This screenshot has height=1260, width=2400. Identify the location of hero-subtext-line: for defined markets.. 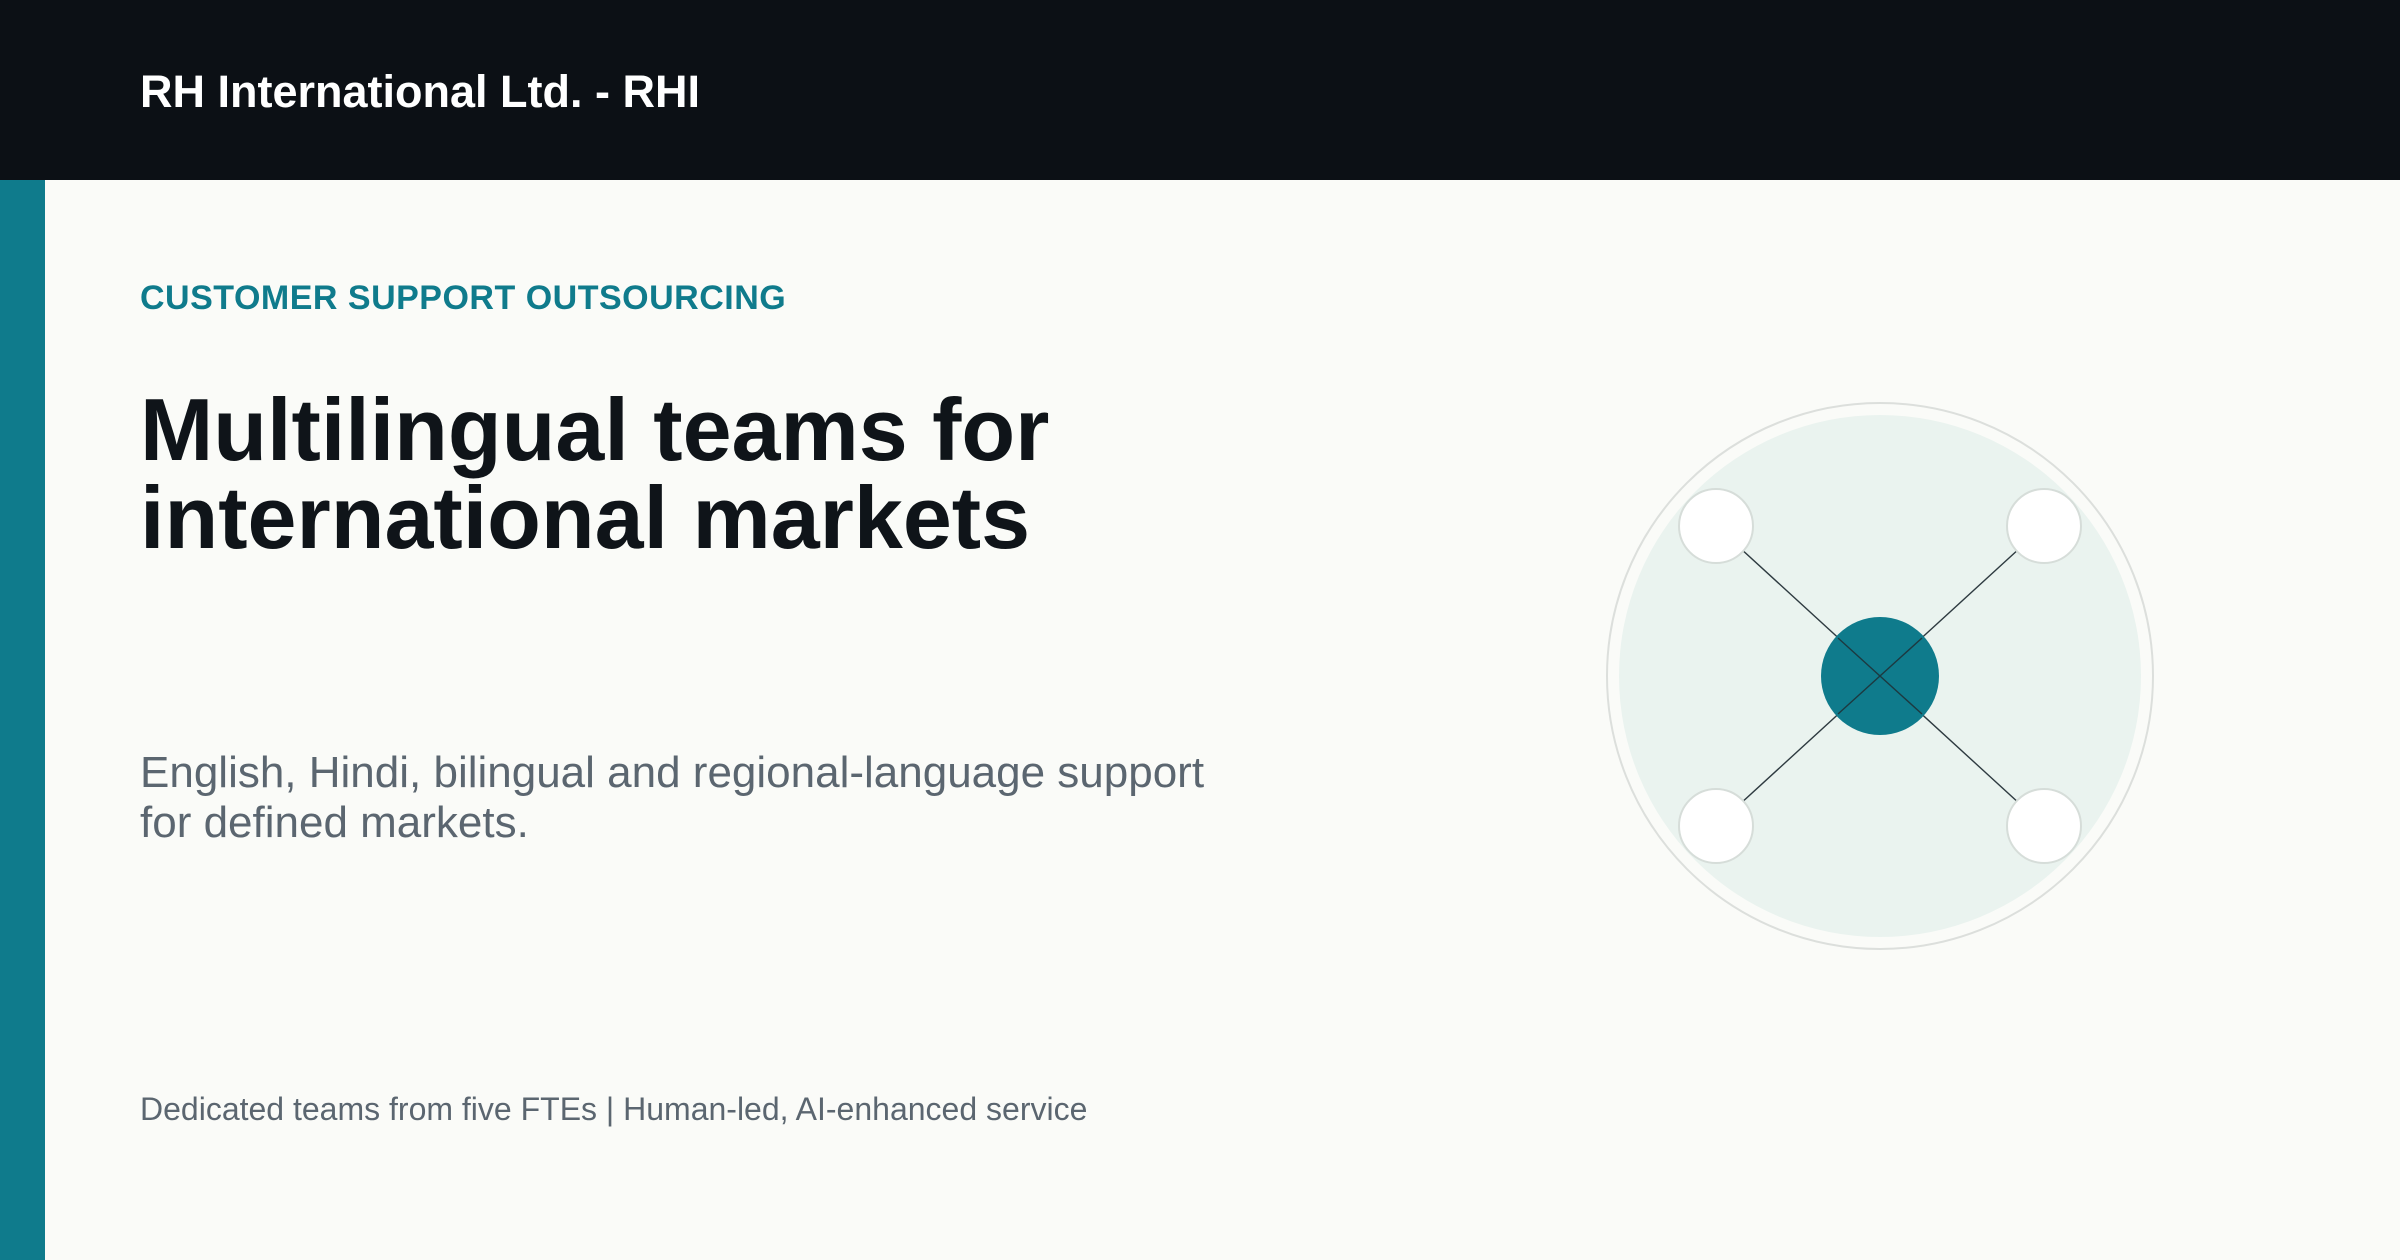
(334, 822).